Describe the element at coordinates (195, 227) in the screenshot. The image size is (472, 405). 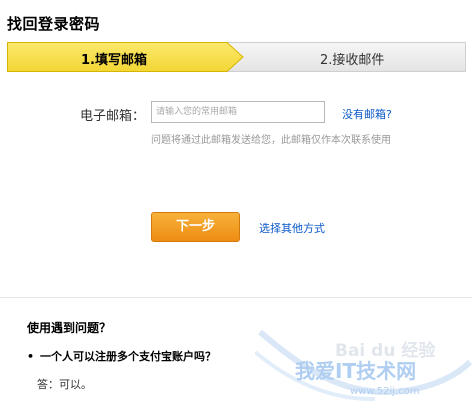
I see `next-step-button: 下一步` at that location.